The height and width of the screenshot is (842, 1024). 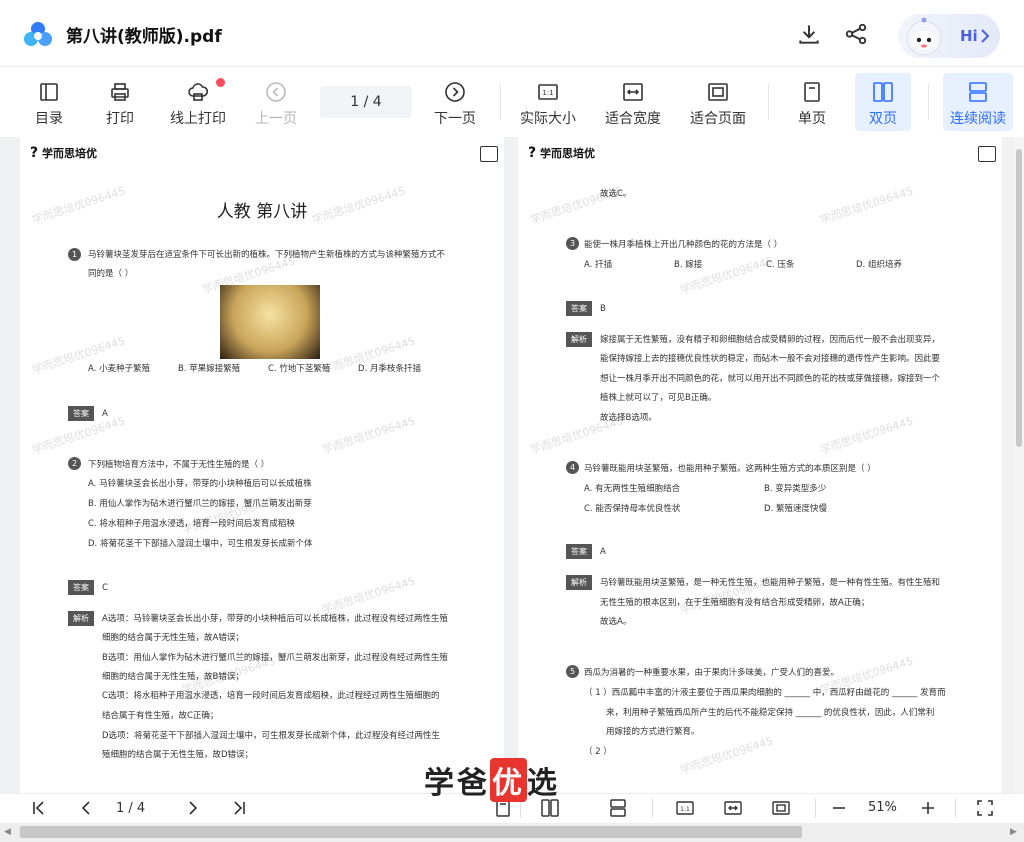 I want to click on actual-size-button: 1:1 实际大小, so click(x=548, y=102).